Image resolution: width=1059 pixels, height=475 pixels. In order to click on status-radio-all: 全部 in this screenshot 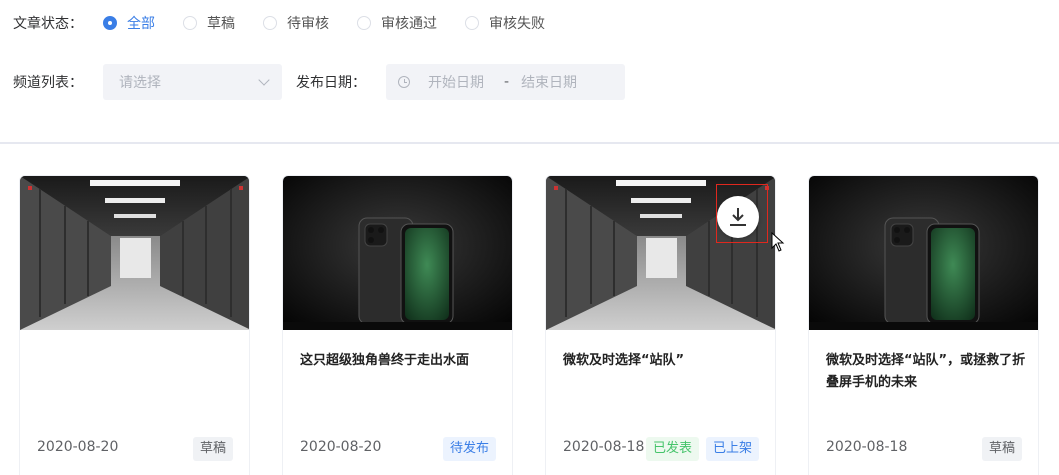, I will do `click(129, 23)`.